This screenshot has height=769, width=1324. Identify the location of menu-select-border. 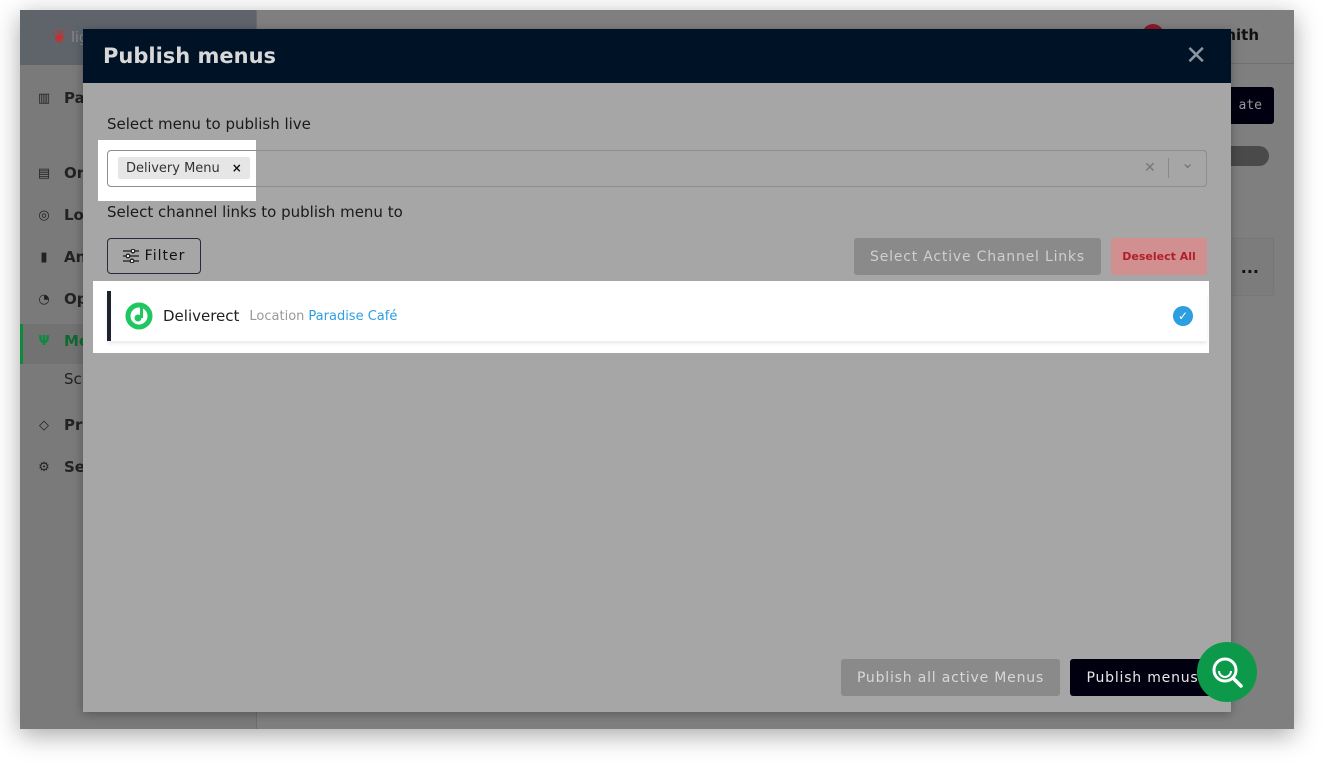
(657, 168).